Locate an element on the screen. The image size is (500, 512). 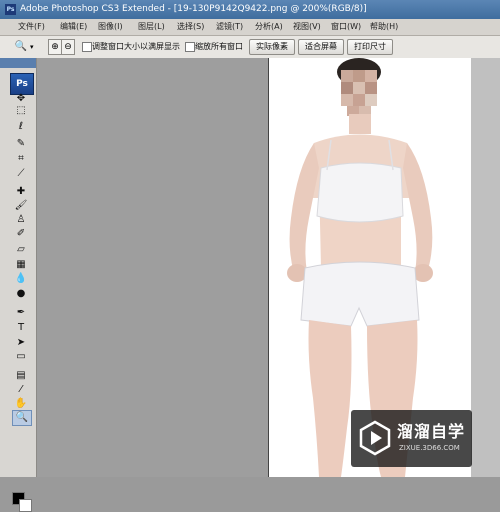
notes-tool-icon: ▤ is located at coordinates (21, 376).